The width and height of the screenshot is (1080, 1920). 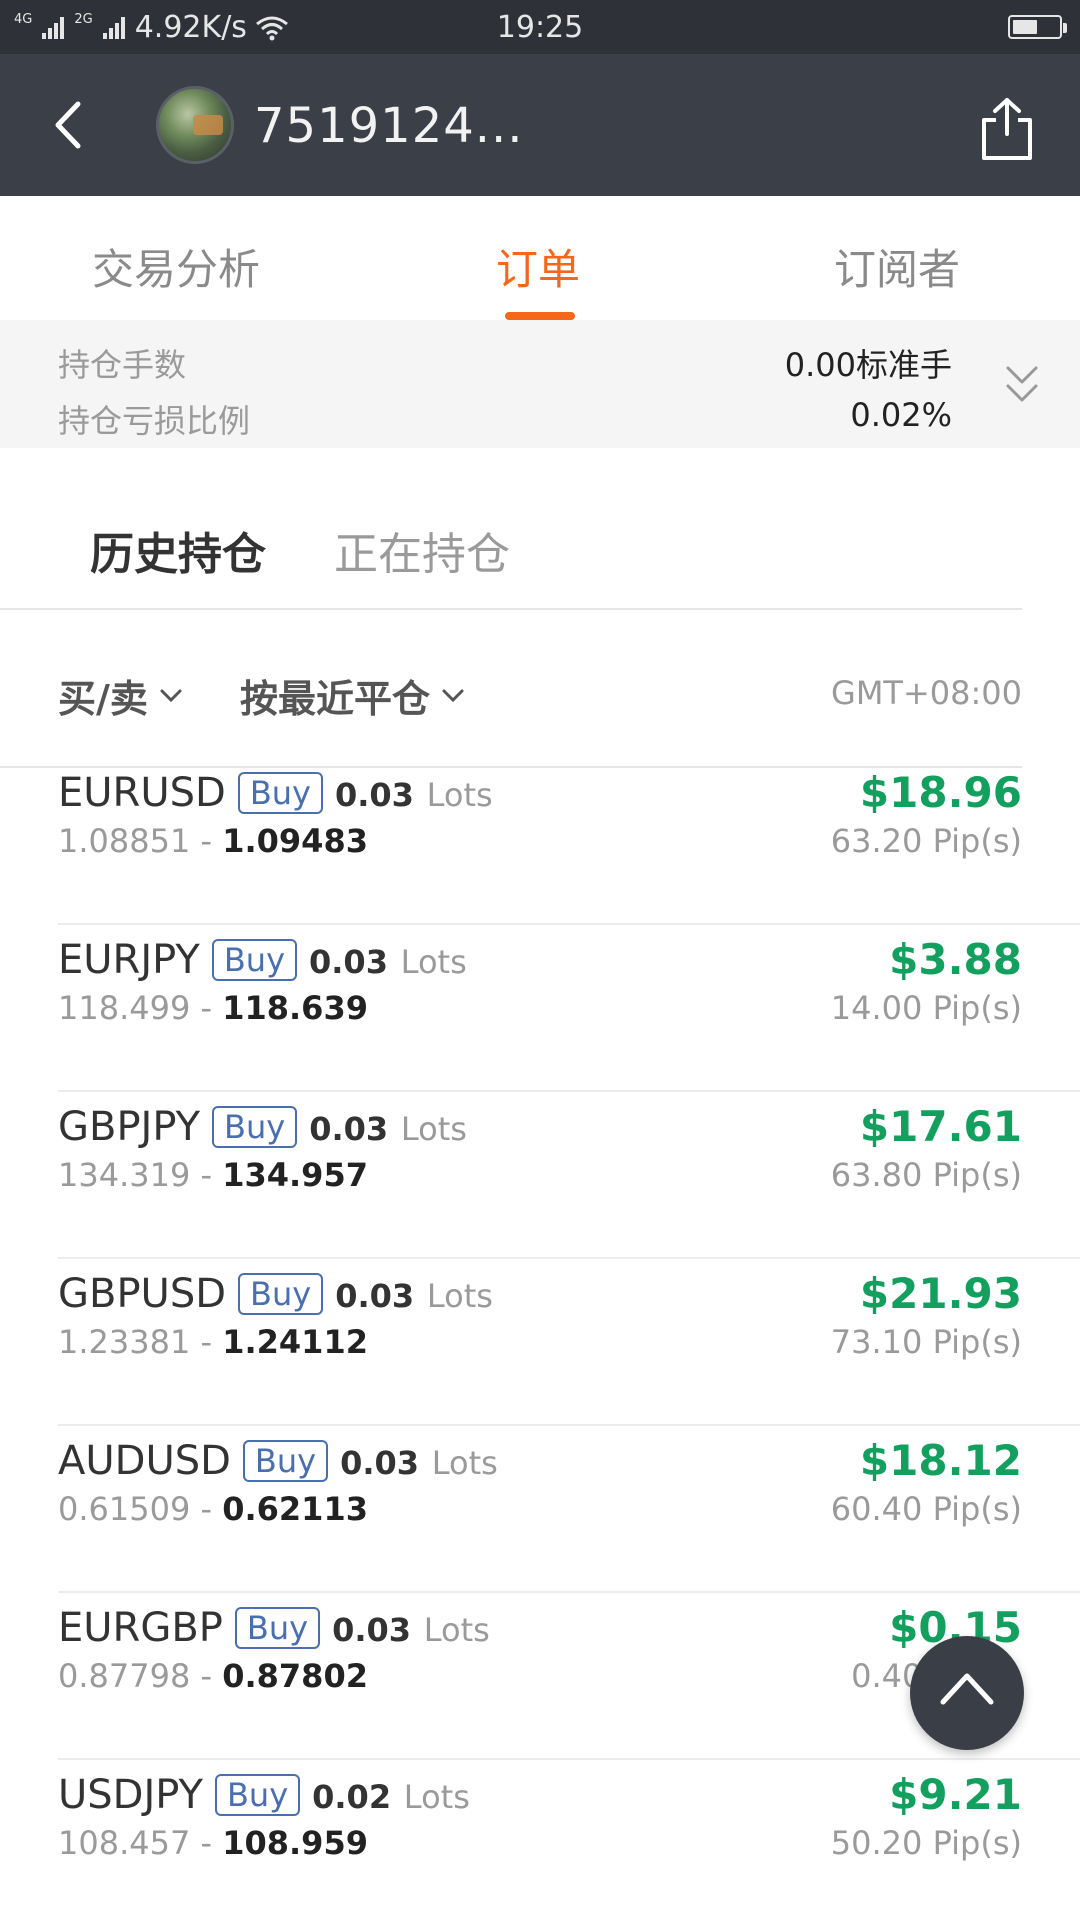 What do you see at coordinates (178, 550) in the screenshot?
I see `tab-history-positions: 历史持仓` at bounding box center [178, 550].